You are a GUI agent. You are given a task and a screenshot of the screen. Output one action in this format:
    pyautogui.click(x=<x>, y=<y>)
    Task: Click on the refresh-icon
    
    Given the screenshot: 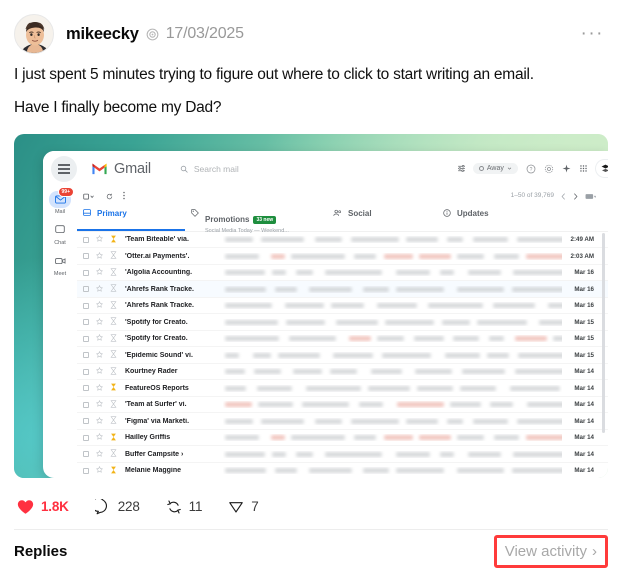 What is the action you would take?
    pyautogui.click(x=109, y=196)
    